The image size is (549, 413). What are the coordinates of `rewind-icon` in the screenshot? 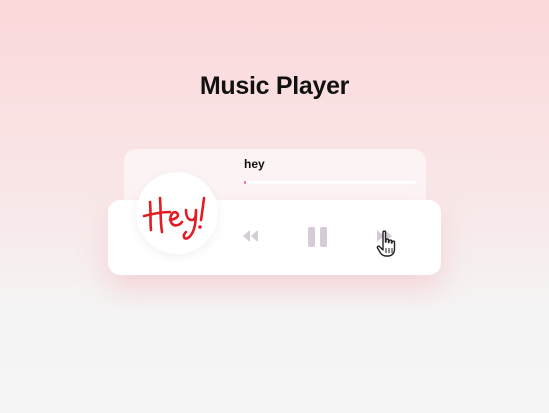 It's located at (250, 236).